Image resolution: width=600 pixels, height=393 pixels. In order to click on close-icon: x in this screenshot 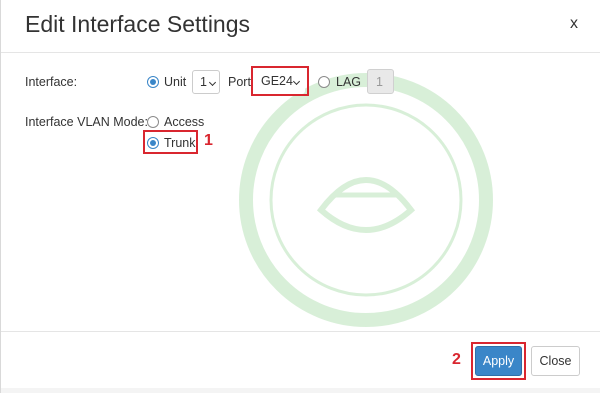, I will do `click(574, 24)`.